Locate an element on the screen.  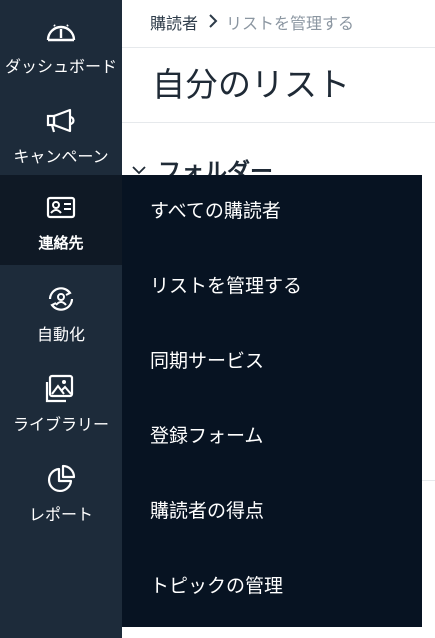
page-background-strip is located at coordinates (428, 406).